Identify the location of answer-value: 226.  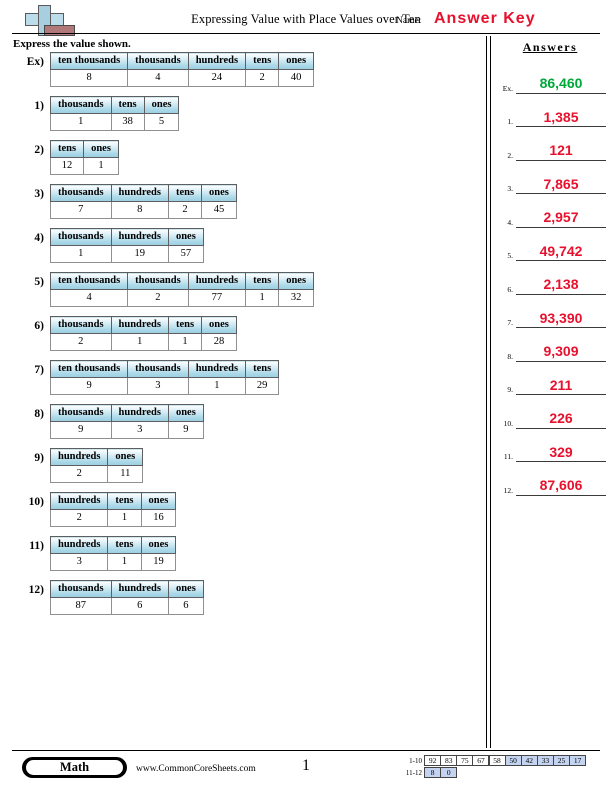
(561, 419).